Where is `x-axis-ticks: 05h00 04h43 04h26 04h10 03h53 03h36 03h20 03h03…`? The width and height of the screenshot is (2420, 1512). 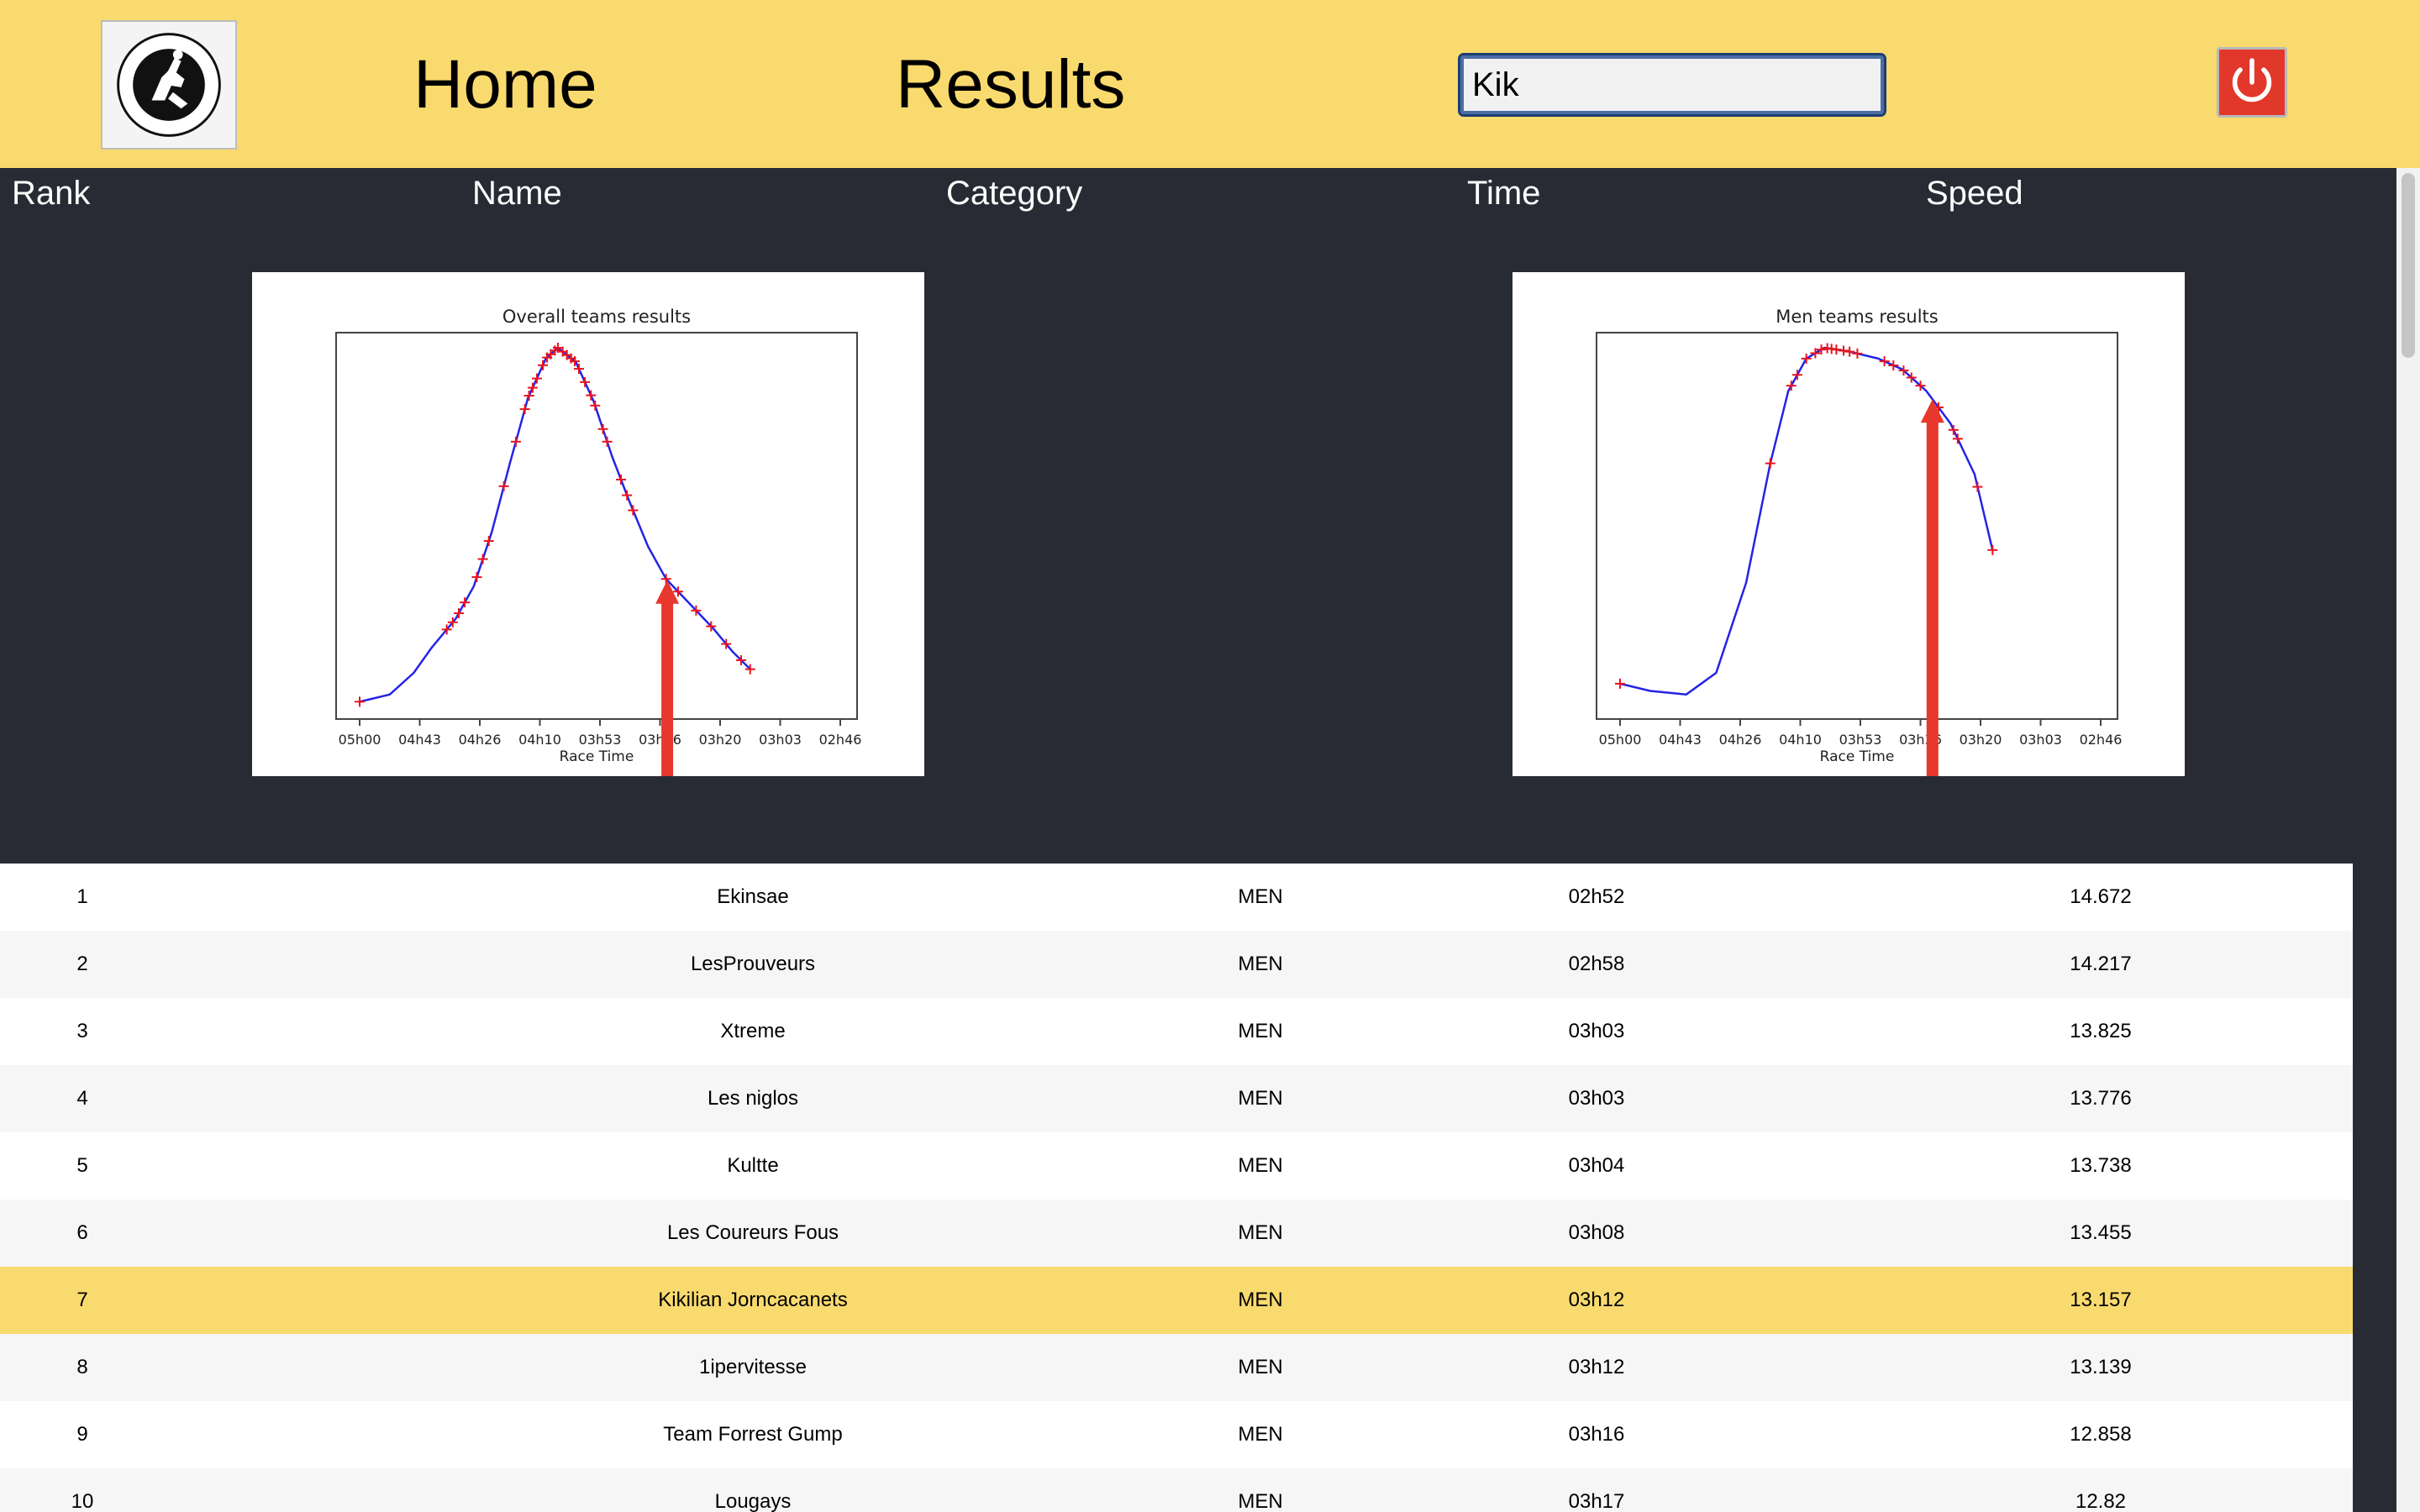
x-axis-ticks: 05h00 04h43 04h26 04h10 03h53 03h36 03h20 03h03… is located at coordinates (600, 733).